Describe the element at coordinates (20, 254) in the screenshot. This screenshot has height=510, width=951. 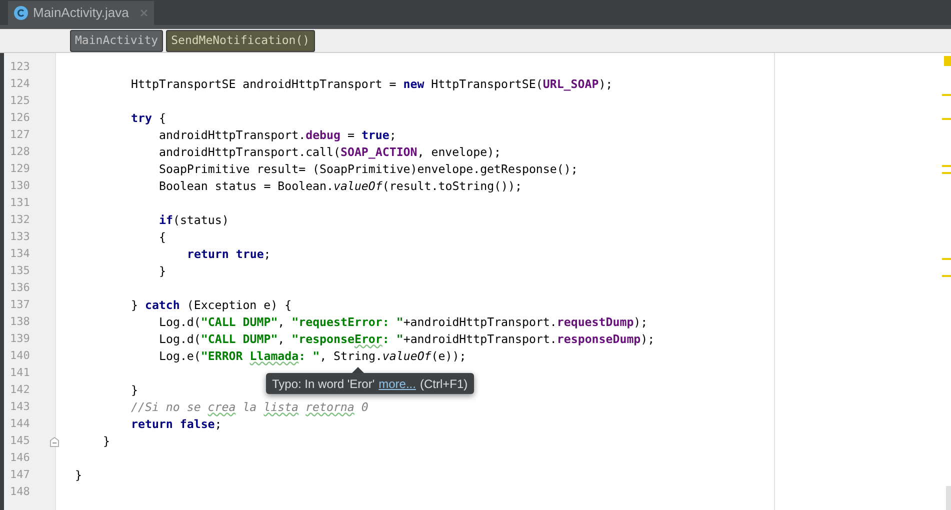
I see `line-number: 134` at that location.